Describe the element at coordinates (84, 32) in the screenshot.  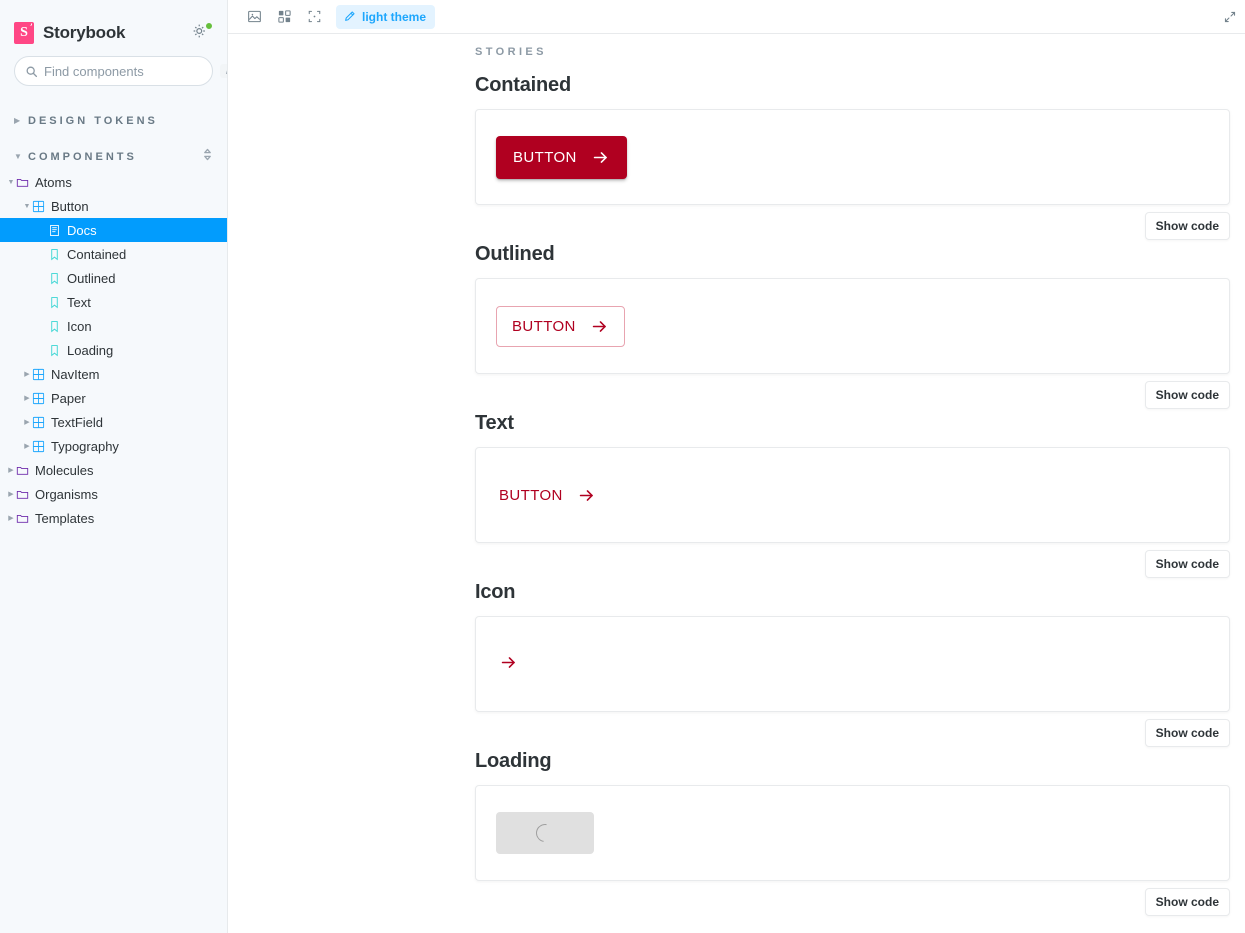
I see `brand-title: Storybook` at that location.